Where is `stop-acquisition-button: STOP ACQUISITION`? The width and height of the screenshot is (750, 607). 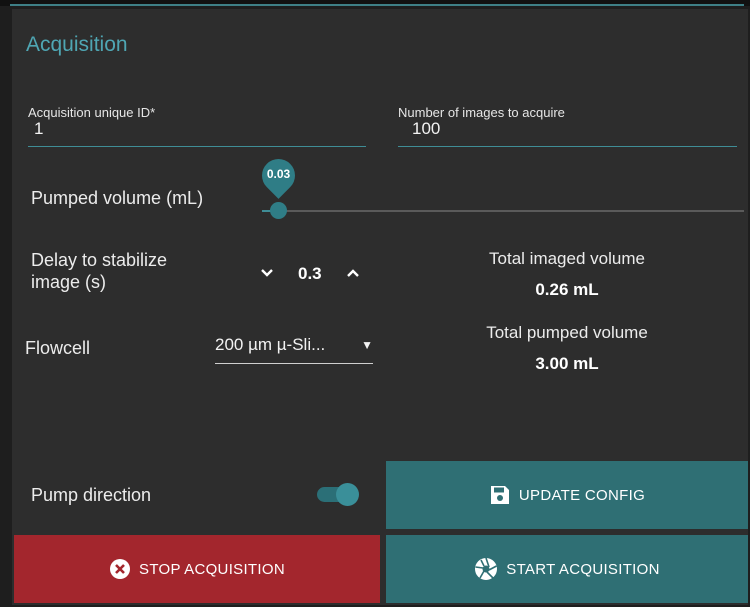
stop-acquisition-button: STOP ACQUISITION is located at coordinates (197, 569).